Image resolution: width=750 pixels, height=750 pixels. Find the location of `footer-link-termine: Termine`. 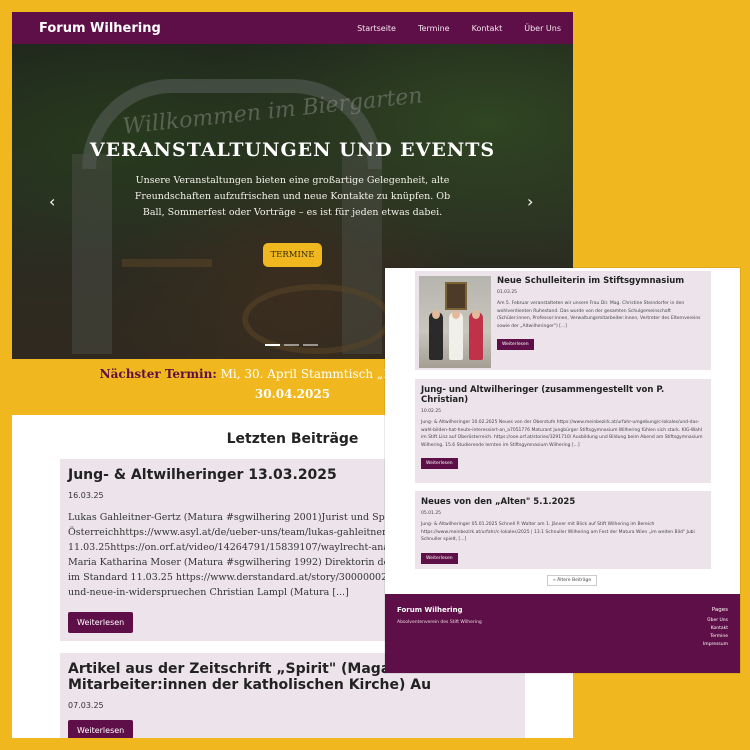

footer-link-termine: Termine is located at coordinates (715, 637).